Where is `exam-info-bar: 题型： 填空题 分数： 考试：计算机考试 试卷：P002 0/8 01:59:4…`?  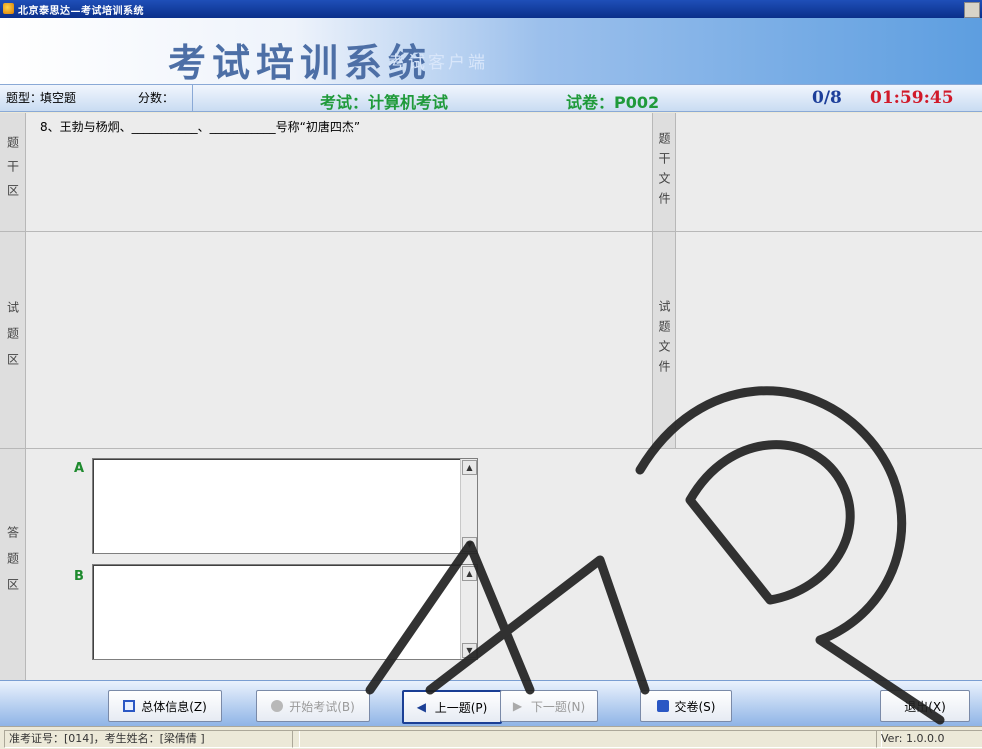 exam-info-bar: 题型： 填空题 分数： 考试：计算机考试 试卷：P002 0/8 01:59:4… is located at coordinates (491, 98).